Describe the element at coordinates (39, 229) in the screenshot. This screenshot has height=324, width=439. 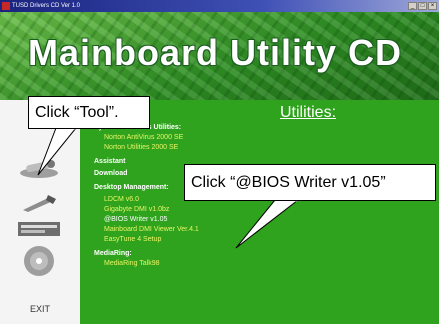
I see `magazine-icon` at that location.